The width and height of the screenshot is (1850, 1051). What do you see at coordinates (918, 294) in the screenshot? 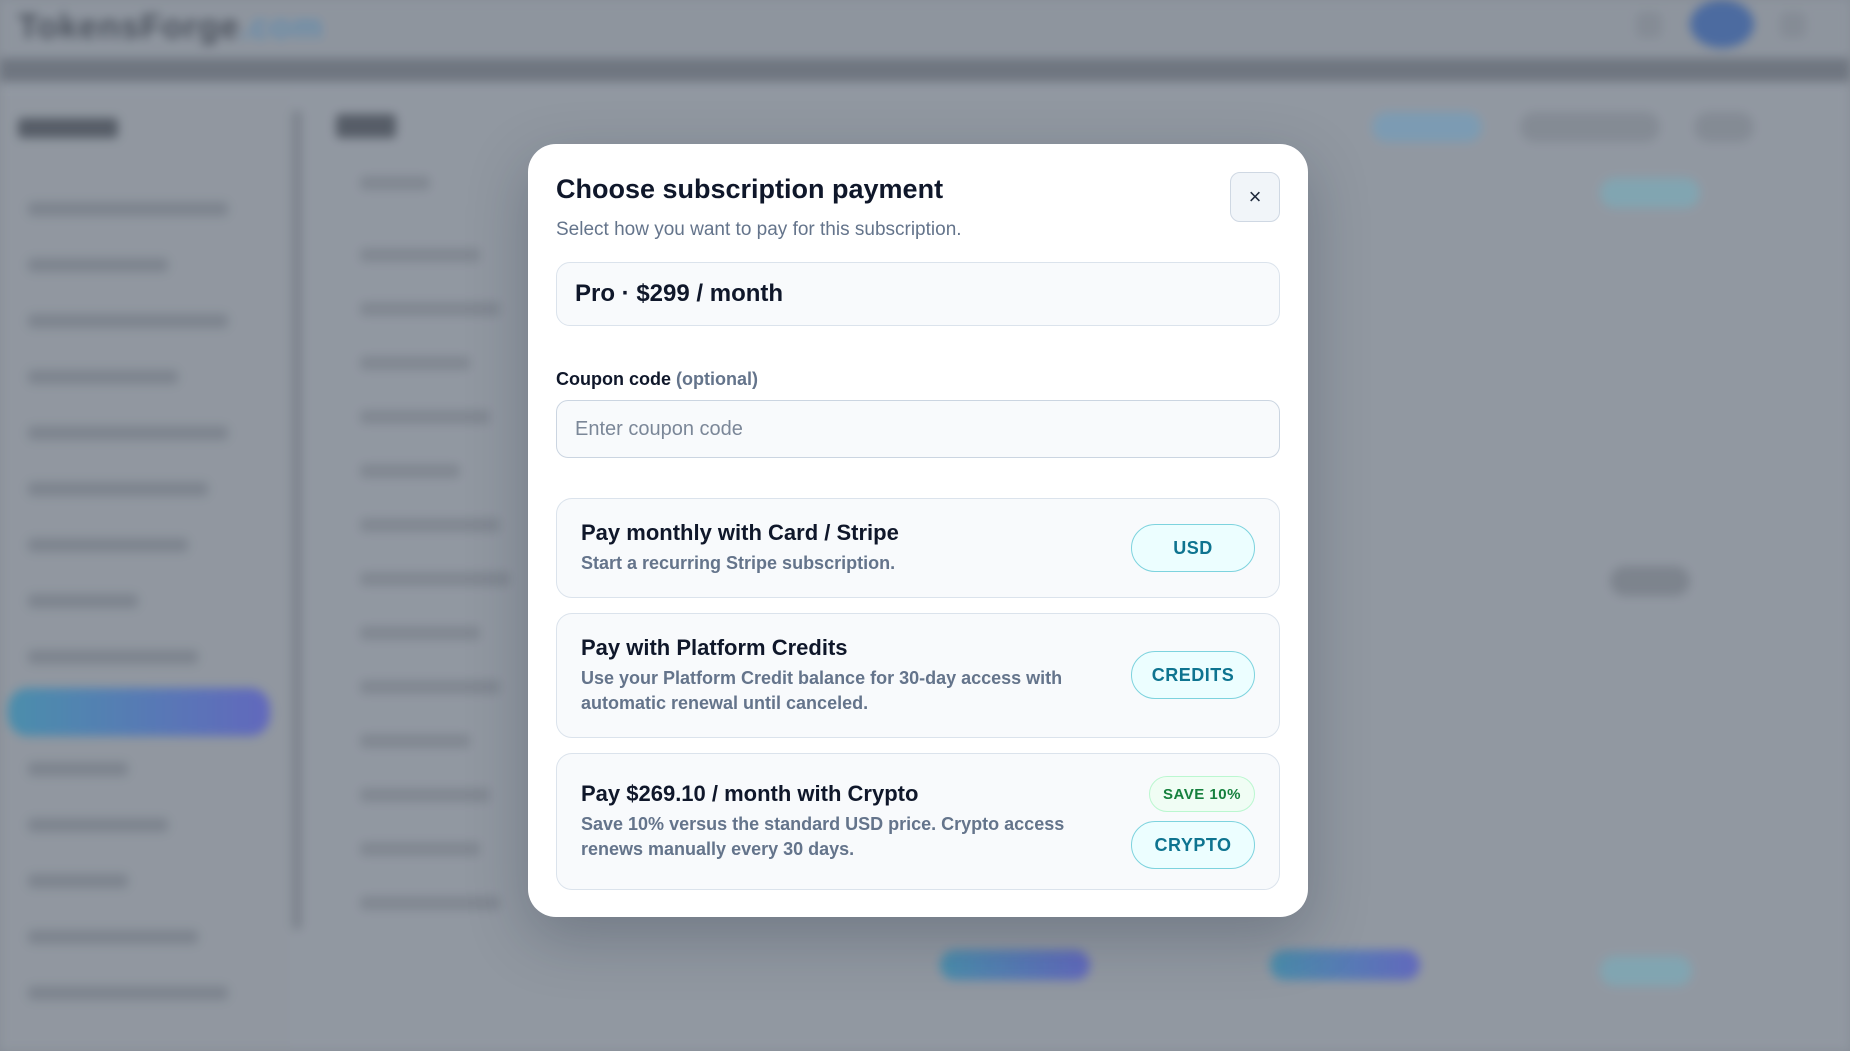
I see `plan-summary: Pro · $299 / month` at bounding box center [918, 294].